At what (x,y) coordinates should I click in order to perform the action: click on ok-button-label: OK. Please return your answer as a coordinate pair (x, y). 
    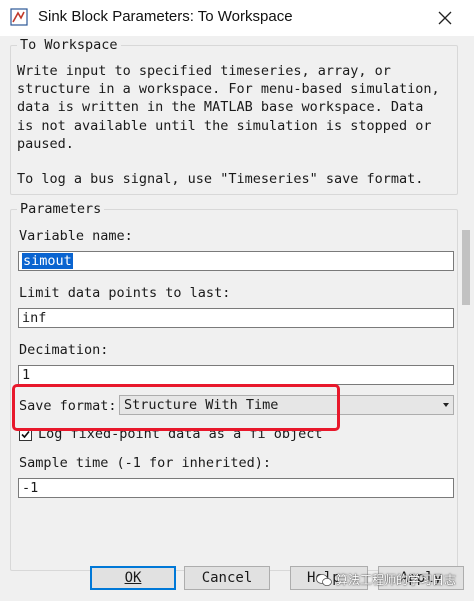
    Looking at the image, I should click on (133, 578).